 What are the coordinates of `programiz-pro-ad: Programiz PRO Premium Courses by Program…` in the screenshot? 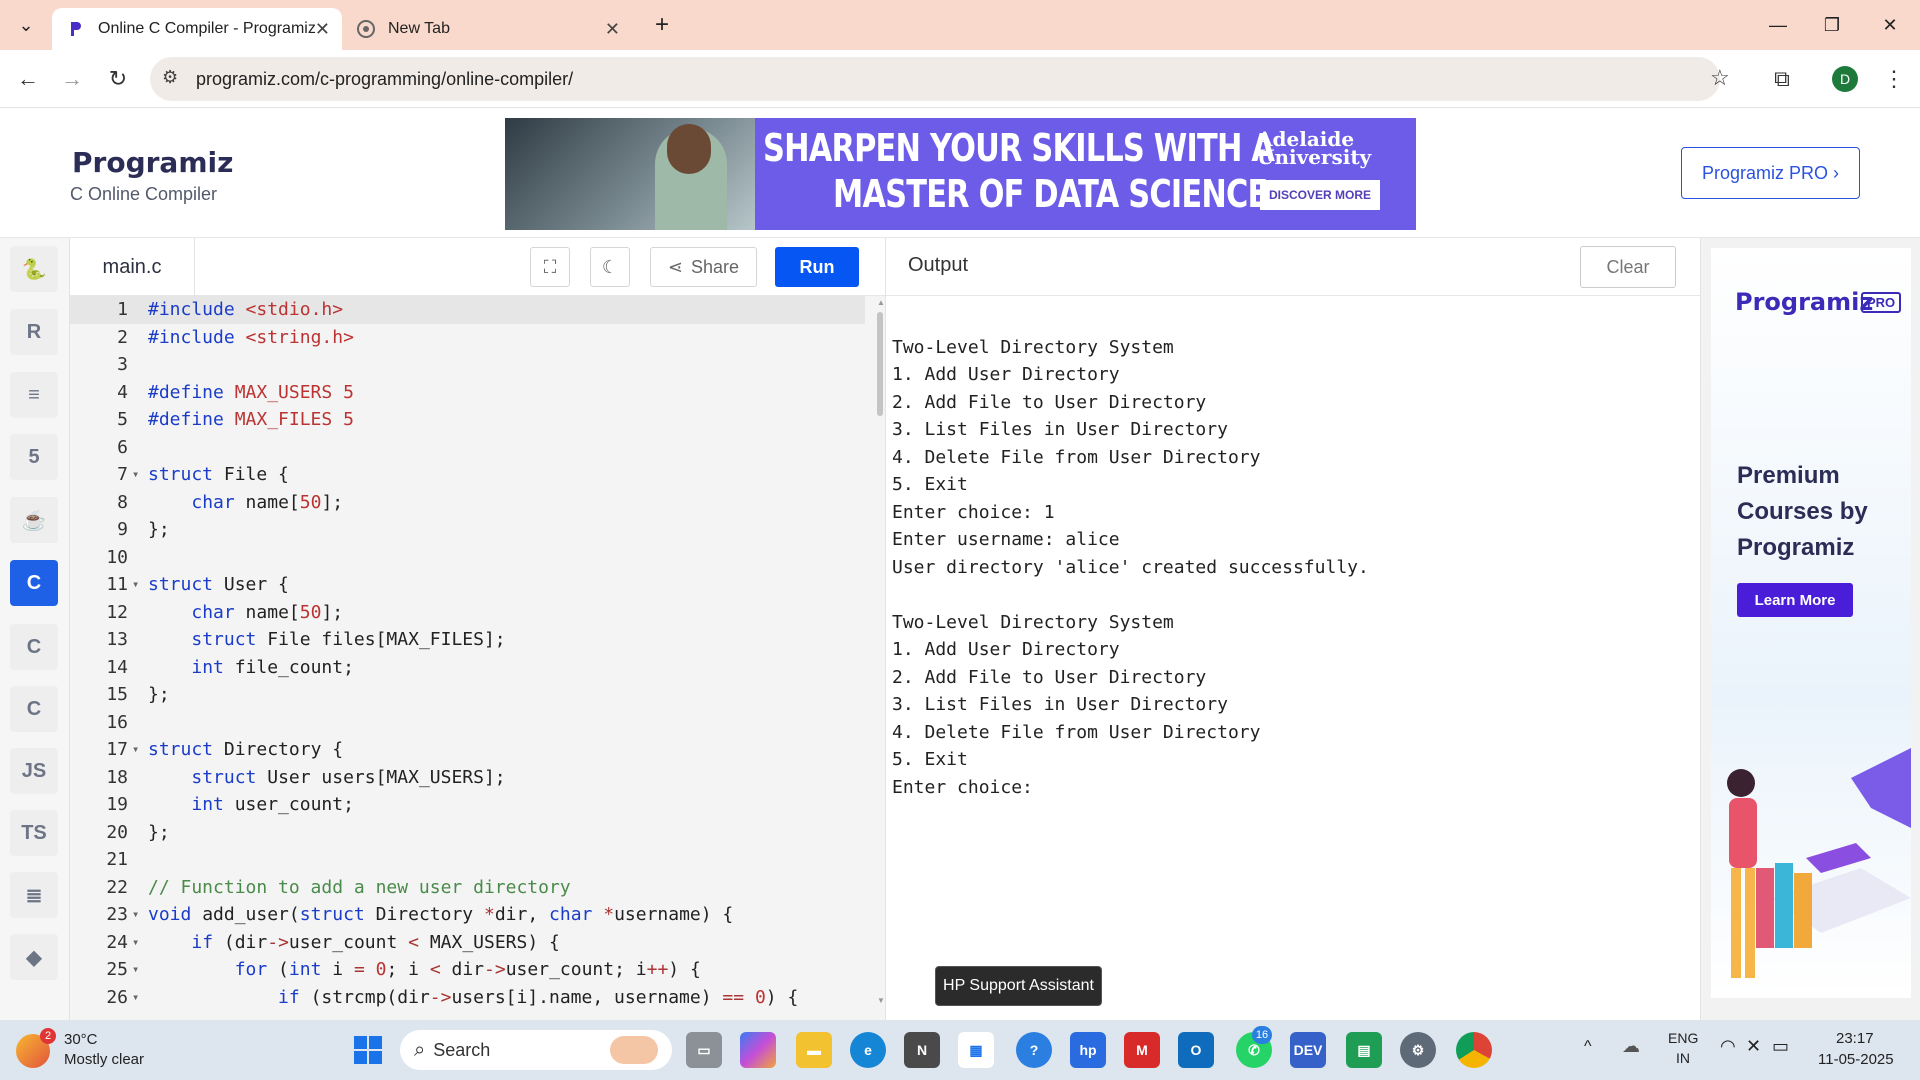 It's located at (1811, 623).